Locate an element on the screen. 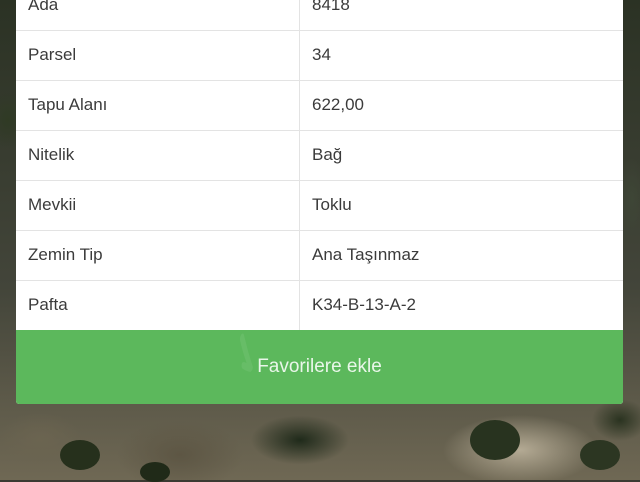  row-label: Pafta is located at coordinates (158, 305).